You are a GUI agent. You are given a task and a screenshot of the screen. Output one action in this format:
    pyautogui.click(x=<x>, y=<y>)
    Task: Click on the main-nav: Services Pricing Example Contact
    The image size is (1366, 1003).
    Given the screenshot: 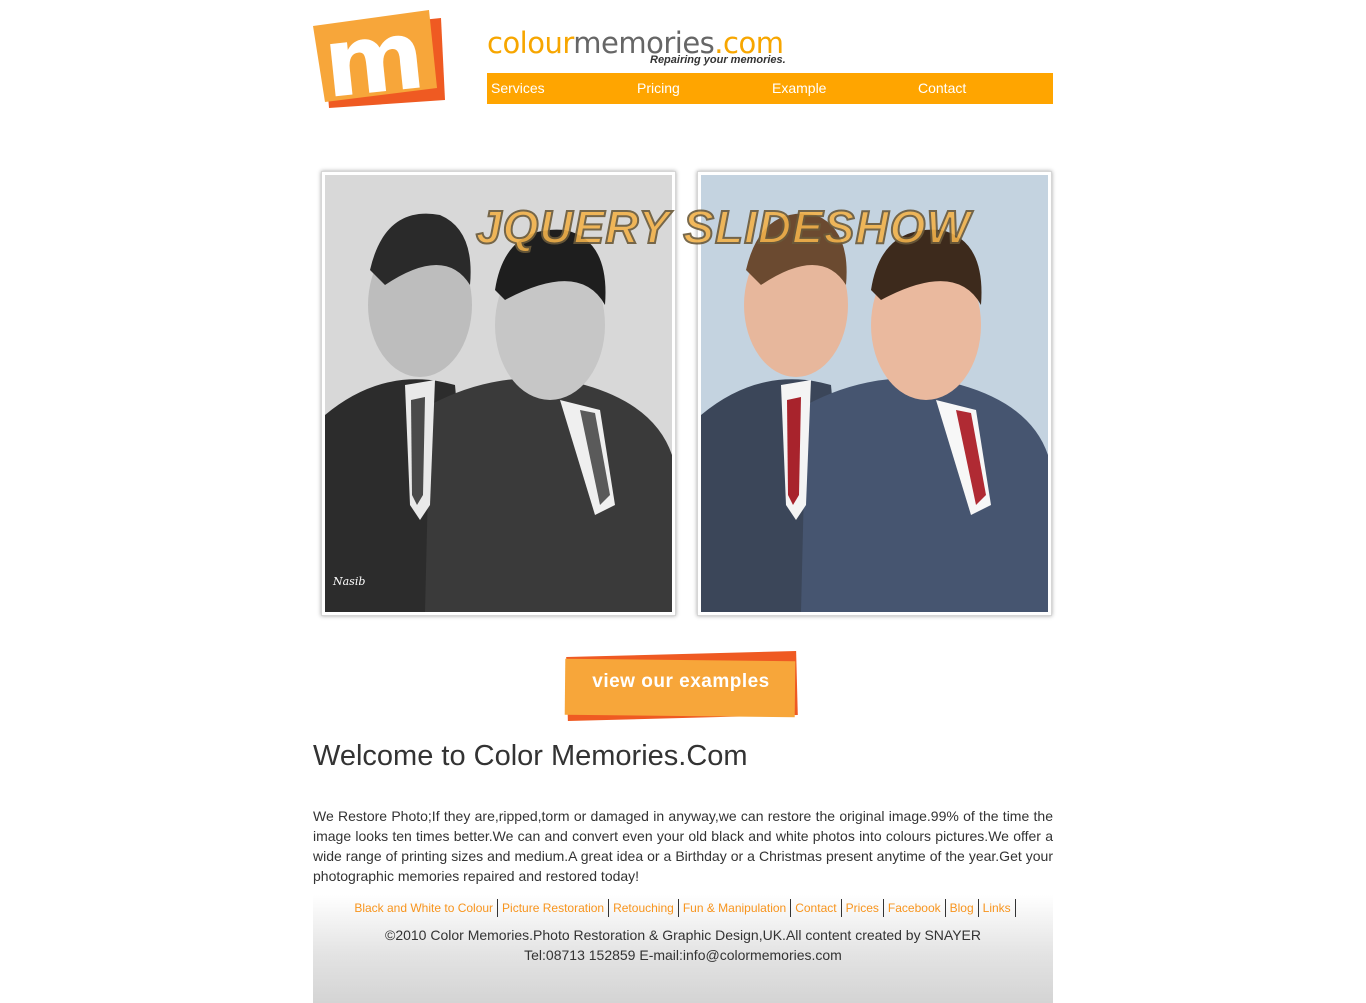 What is the action you would take?
    pyautogui.click(x=770, y=88)
    